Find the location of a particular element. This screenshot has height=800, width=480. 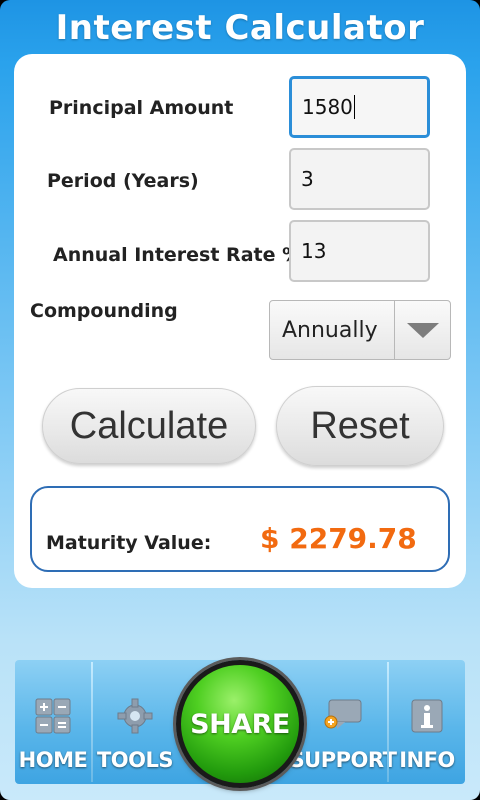

rate-input: 13 is located at coordinates (359, 251).